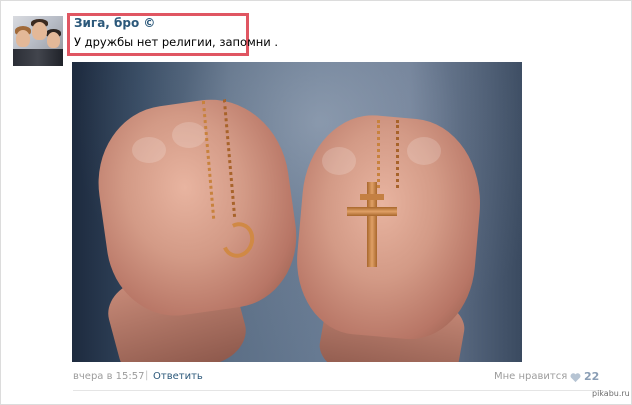  I want to click on footer-divider, so click(338, 390).